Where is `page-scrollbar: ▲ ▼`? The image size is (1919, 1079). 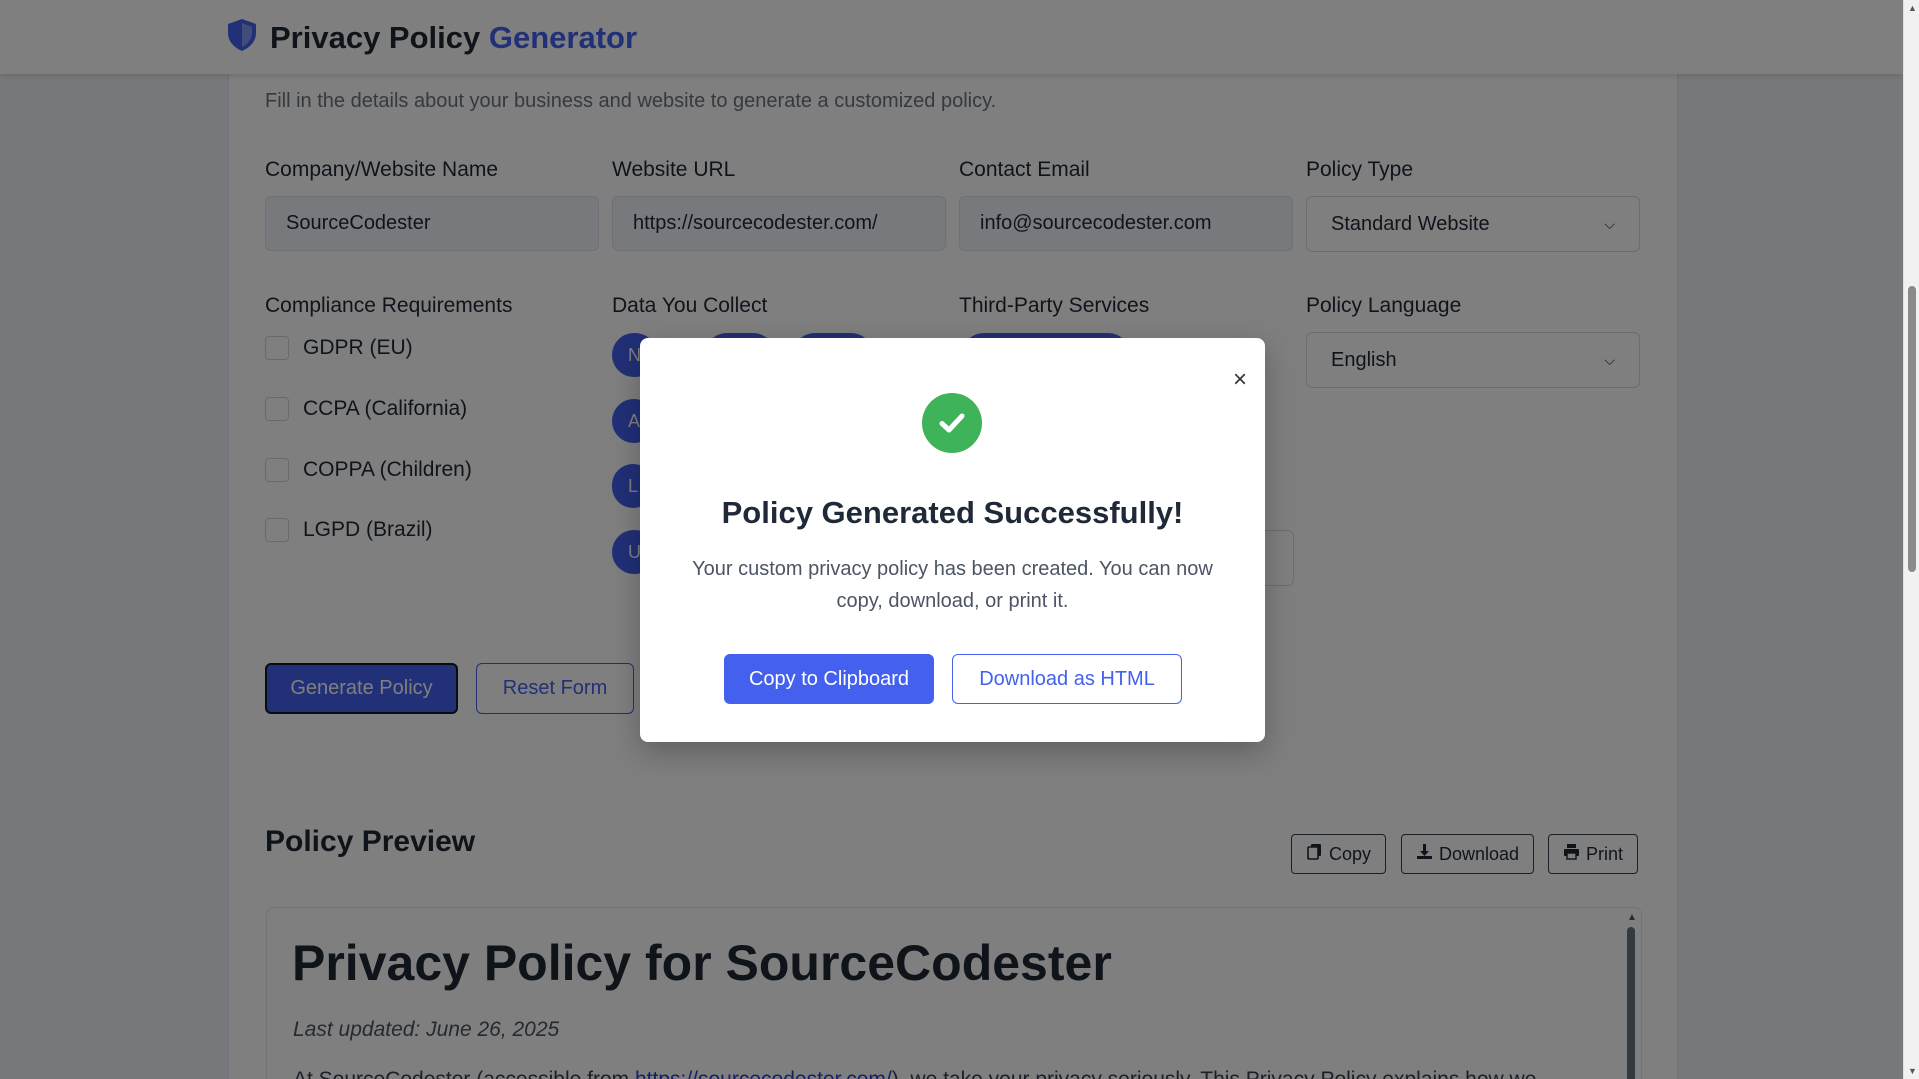
page-scrollbar: ▲ ▼ is located at coordinates (1911, 539).